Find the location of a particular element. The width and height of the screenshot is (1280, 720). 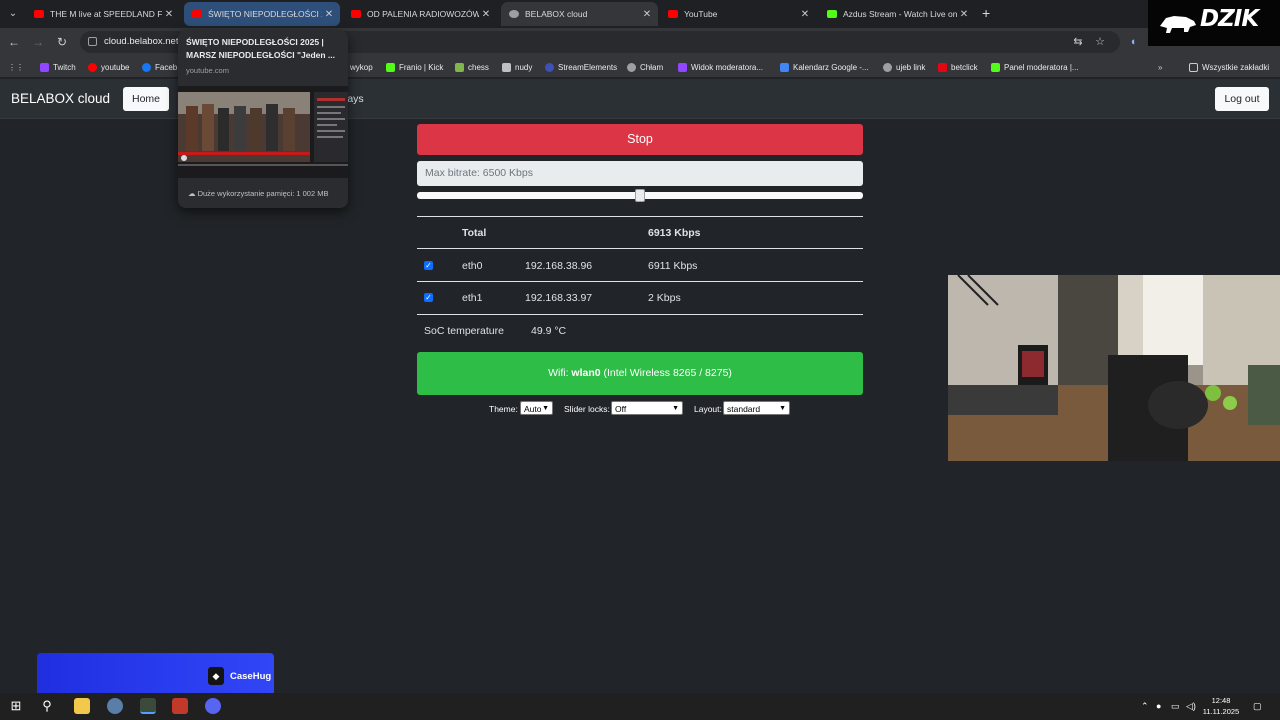

boar-icon is located at coordinates (1178, 24).